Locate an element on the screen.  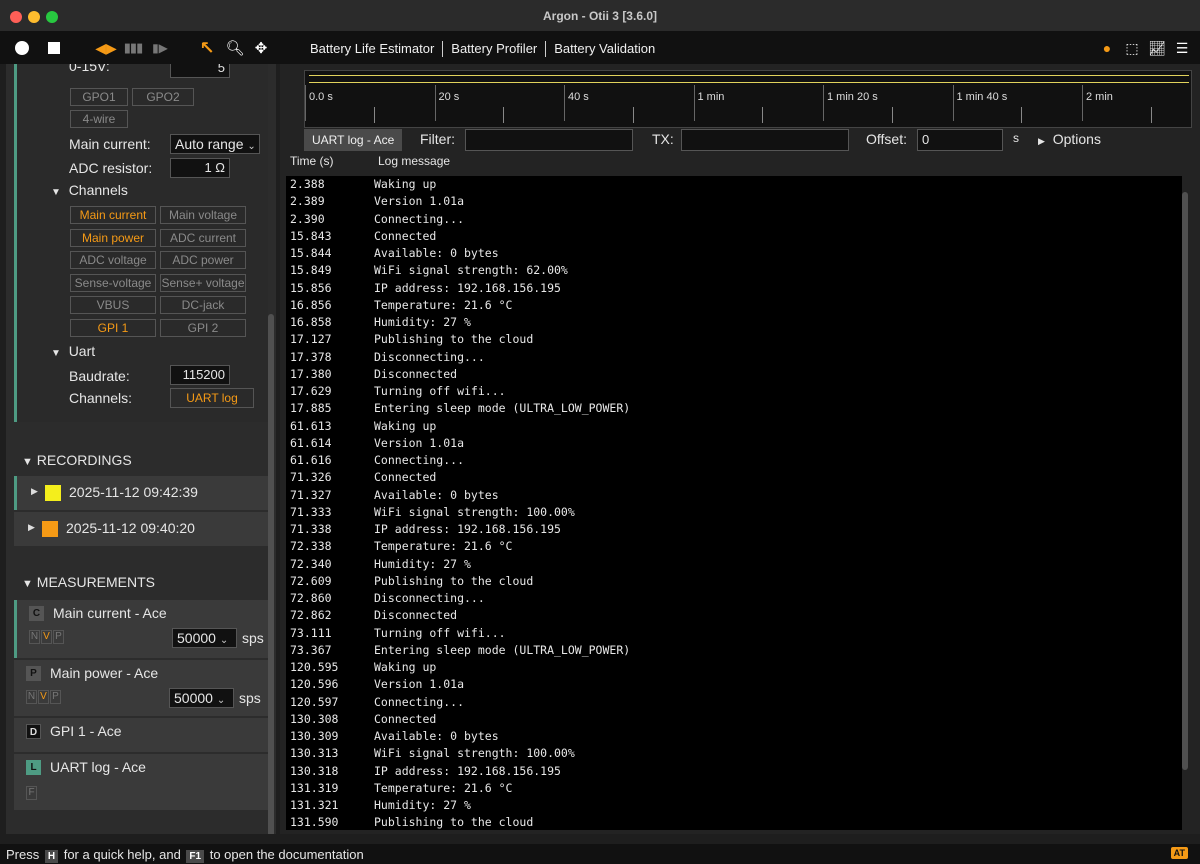
step-play-icon: ▮▶ is located at coordinates (160, 48).